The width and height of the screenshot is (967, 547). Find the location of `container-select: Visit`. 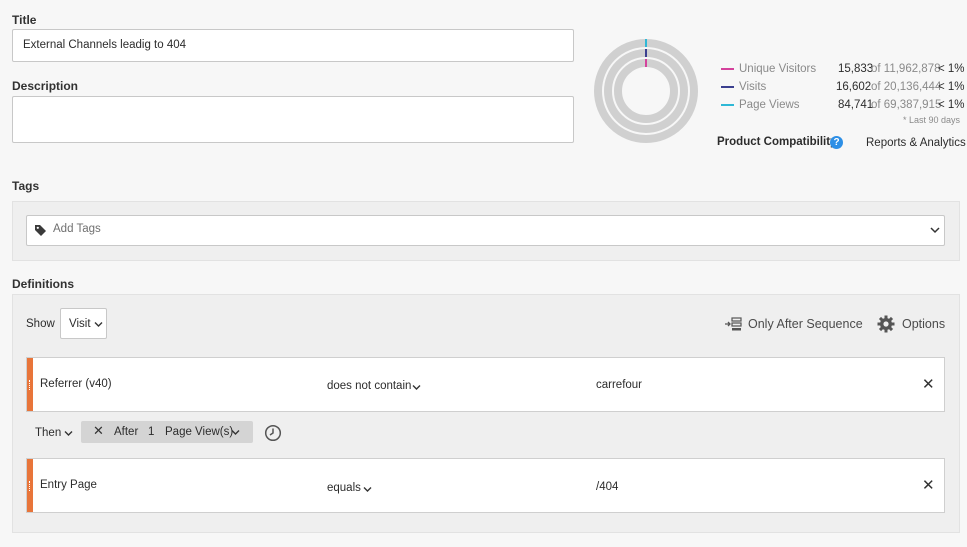

container-select: Visit is located at coordinates (83, 323).